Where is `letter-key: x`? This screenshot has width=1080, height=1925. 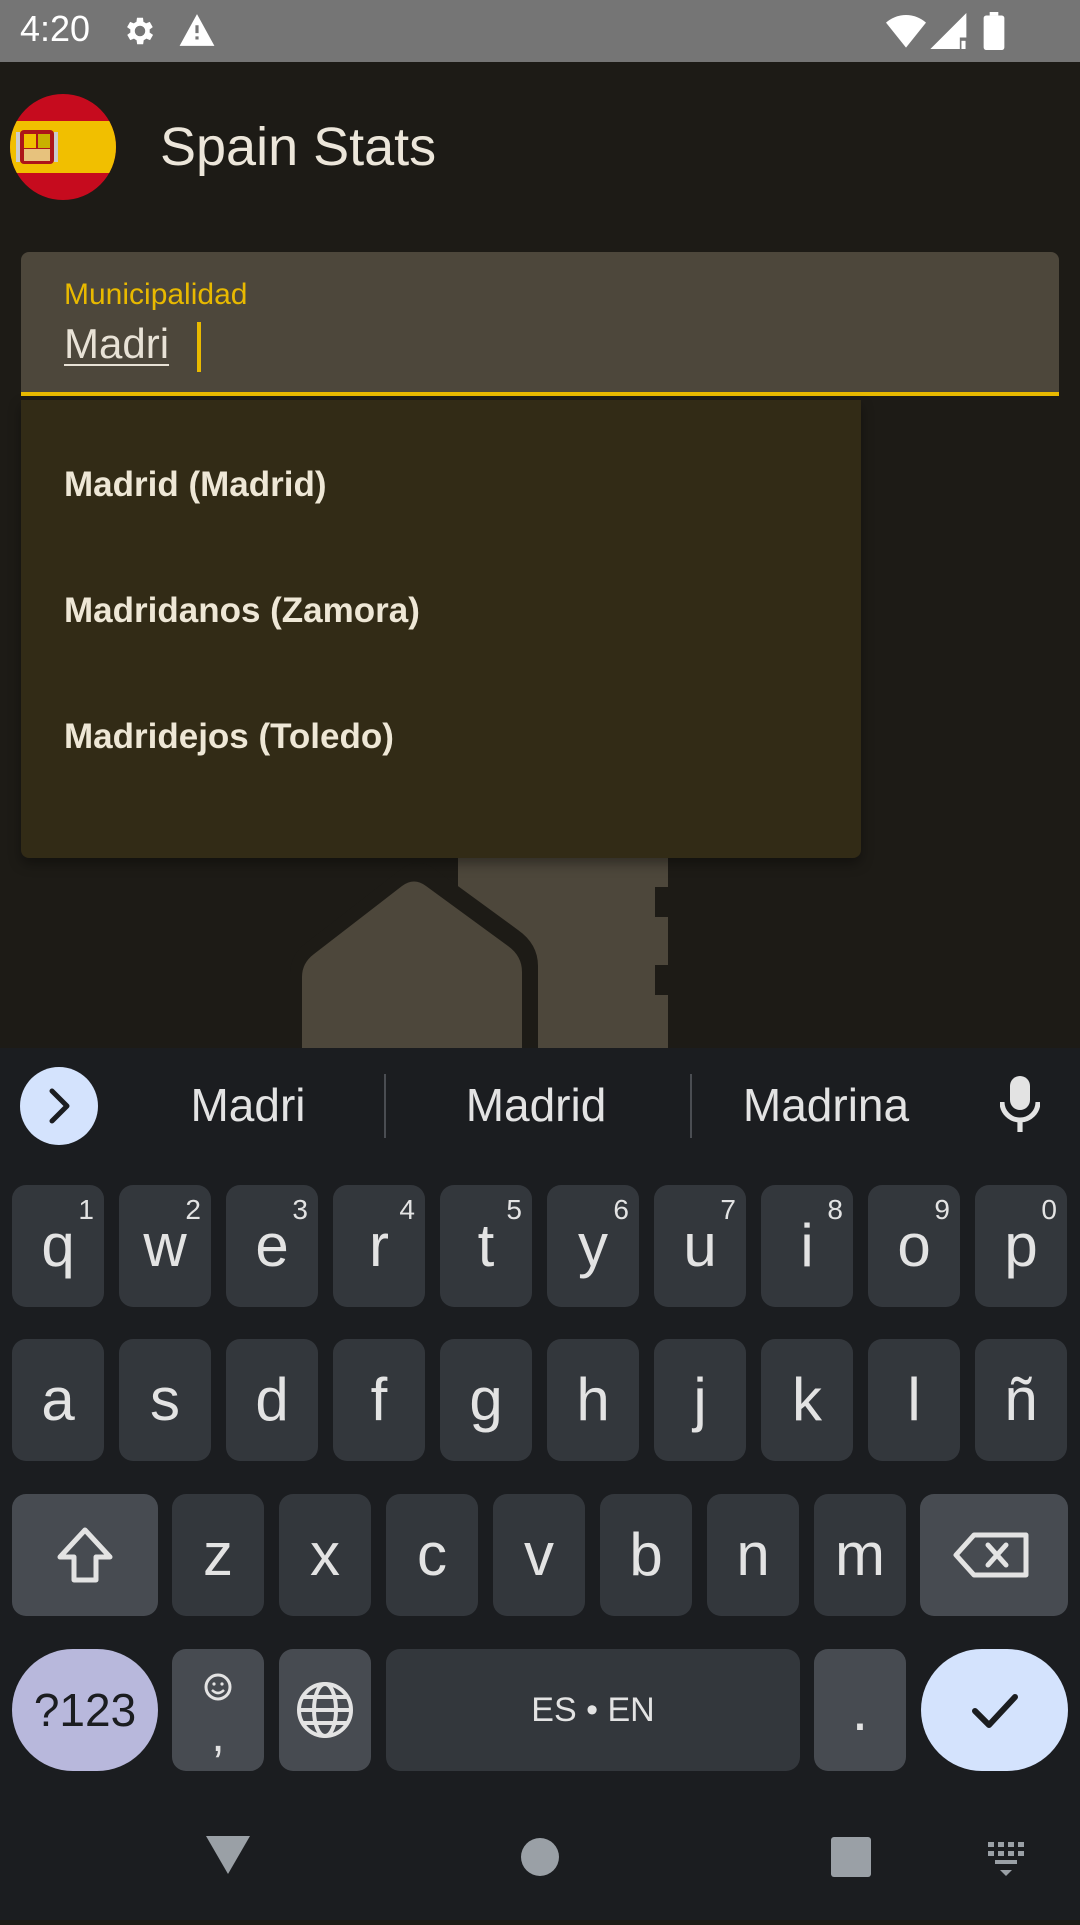
letter-key: x is located at coordinates (325, 1555).